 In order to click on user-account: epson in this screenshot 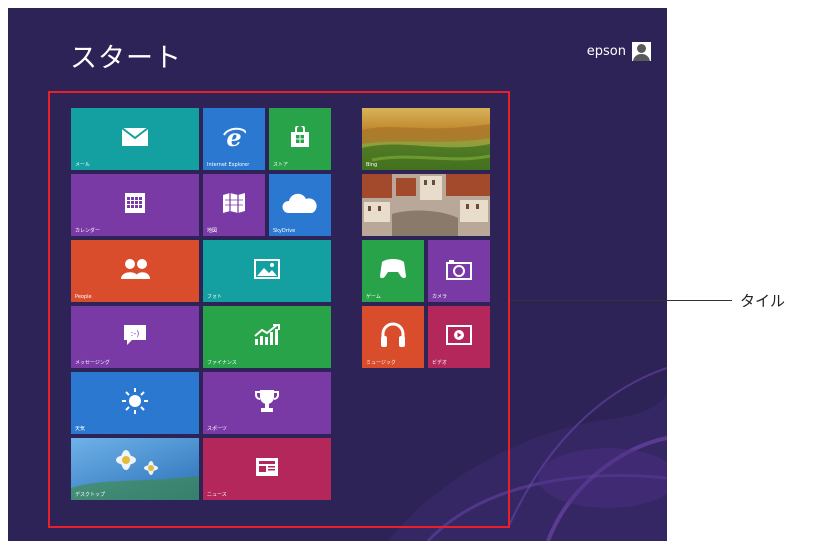, I will do `click(619, 51)`.